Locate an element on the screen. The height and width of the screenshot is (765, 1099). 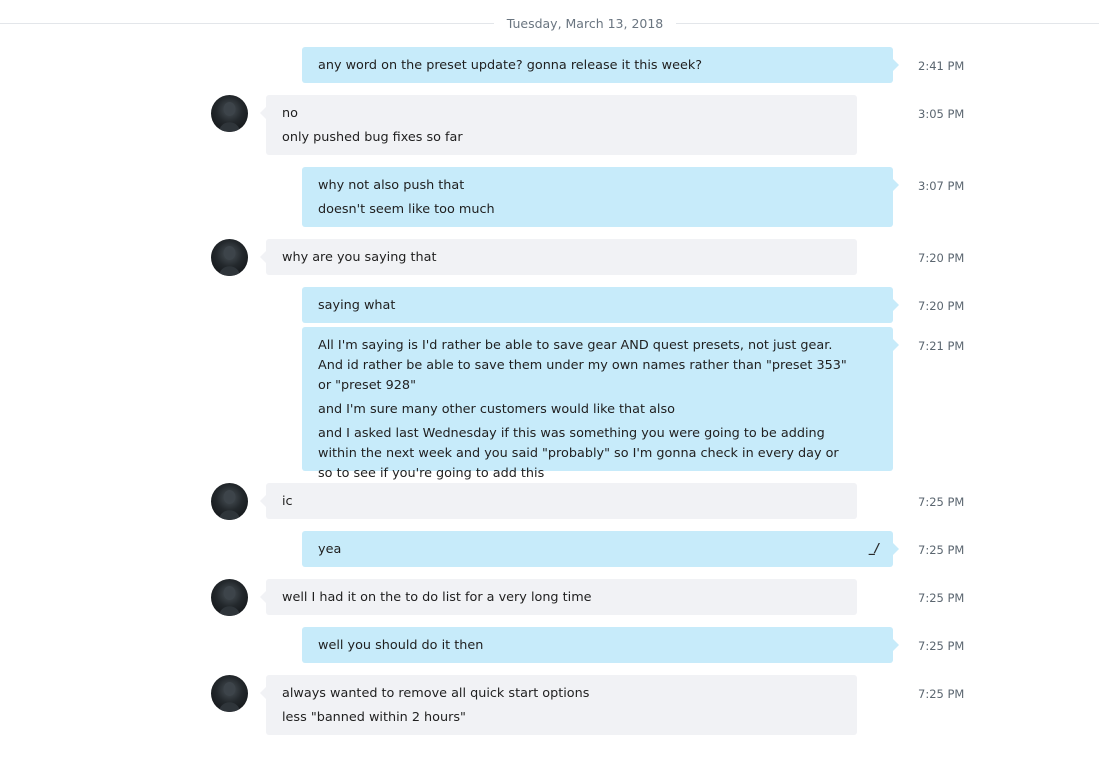
date-separator: Tuesday, March 13, 2018 is located at coordinates (549, 24).